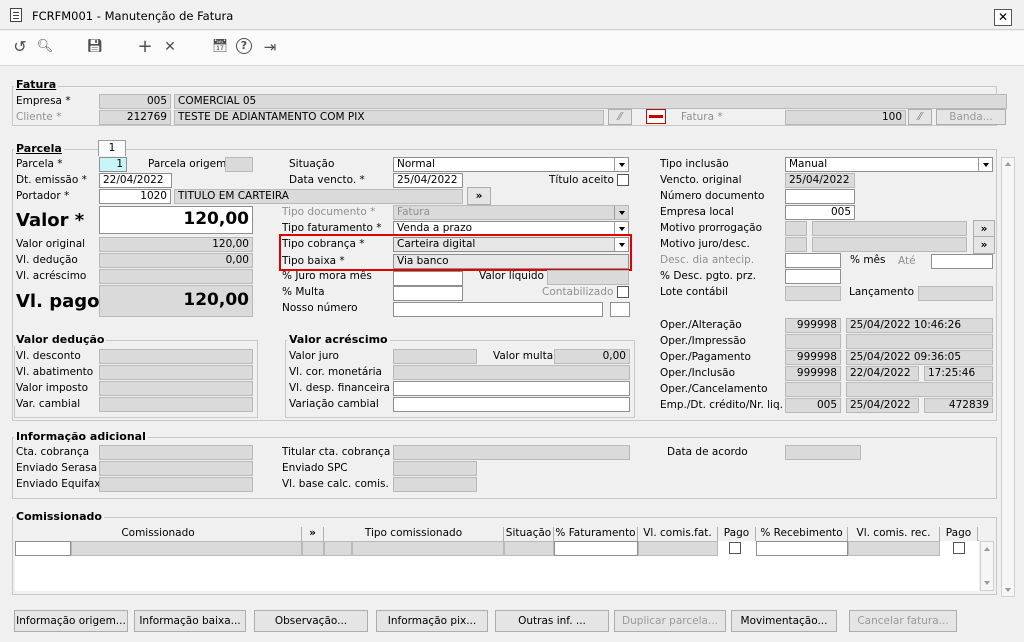 This screenshot has height=642, width=1024. I want to click on motivo-prorr-desc, so click(889, 228).